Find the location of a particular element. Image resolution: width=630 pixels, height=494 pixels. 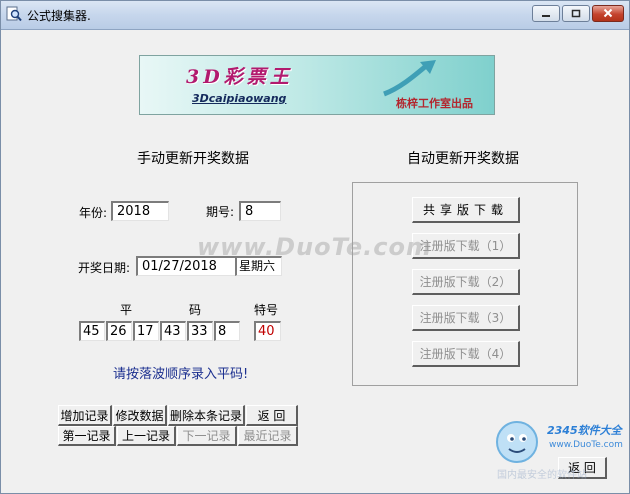

add-record-button: 增加记录 is located at coordinates (85, 415).